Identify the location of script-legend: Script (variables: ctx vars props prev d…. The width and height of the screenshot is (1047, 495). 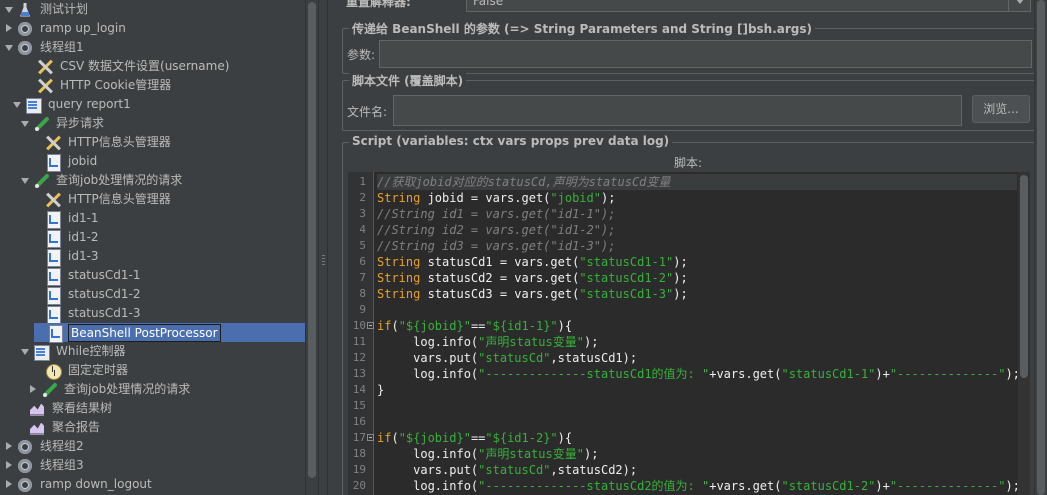
(511, 141).